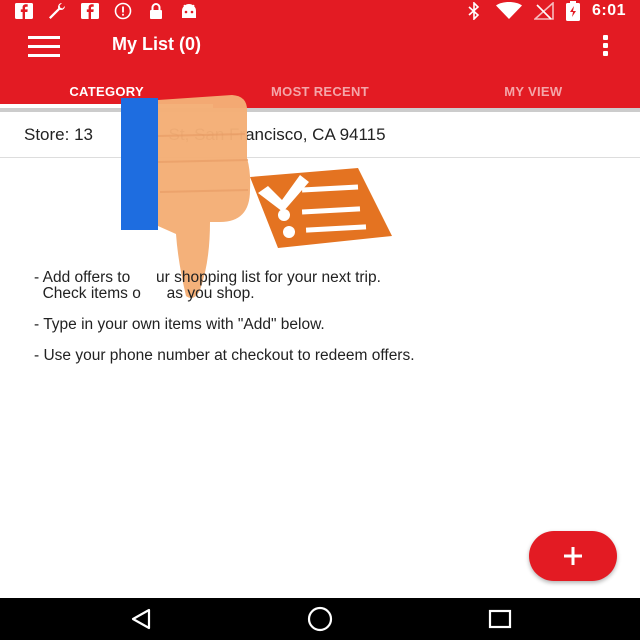  Describe the element at coordinates (533, 88) in the screenshot. I see `tab-my-view: MY VIEW` at that location.